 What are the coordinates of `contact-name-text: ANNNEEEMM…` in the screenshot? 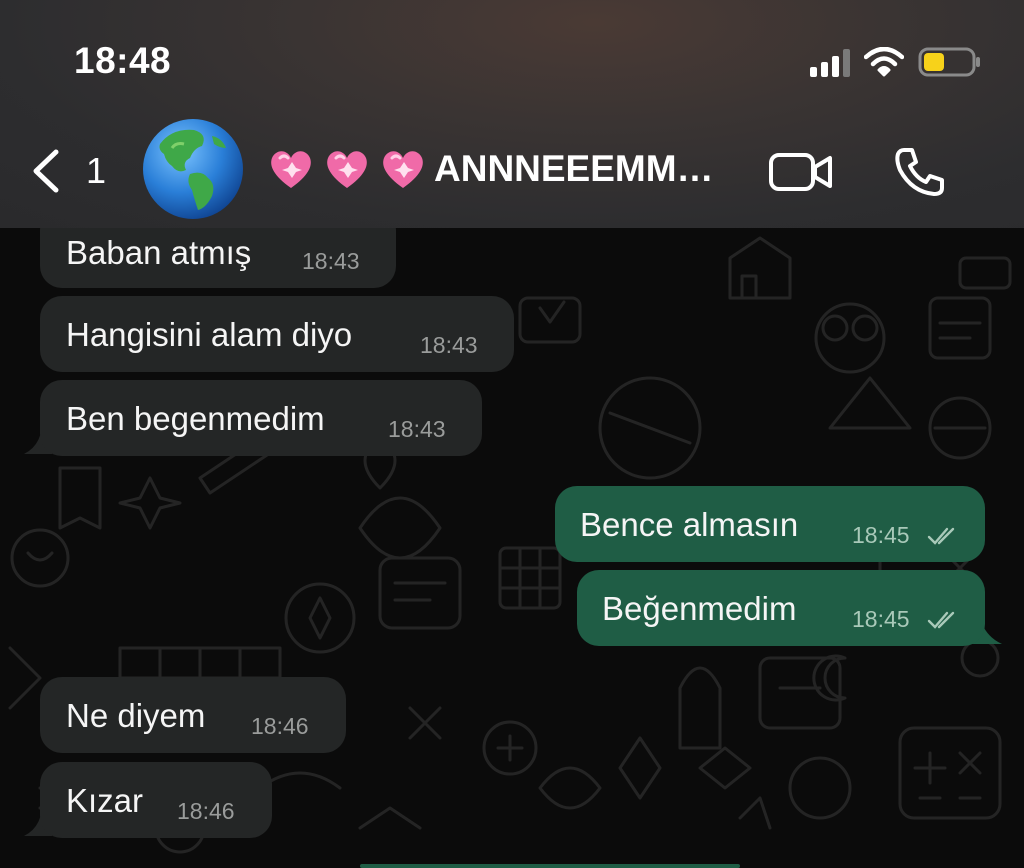 It's located at (574, 168).